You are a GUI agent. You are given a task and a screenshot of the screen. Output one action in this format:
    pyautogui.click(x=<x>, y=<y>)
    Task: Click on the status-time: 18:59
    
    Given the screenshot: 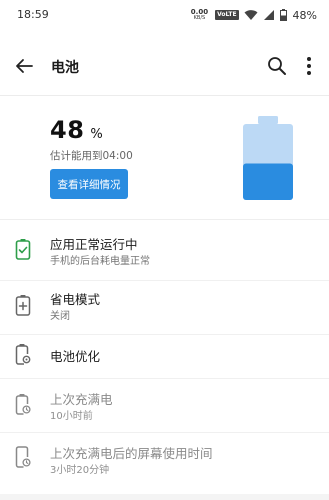 What is the action you would take?
    pyautogui.click(x=33, y=14)
    